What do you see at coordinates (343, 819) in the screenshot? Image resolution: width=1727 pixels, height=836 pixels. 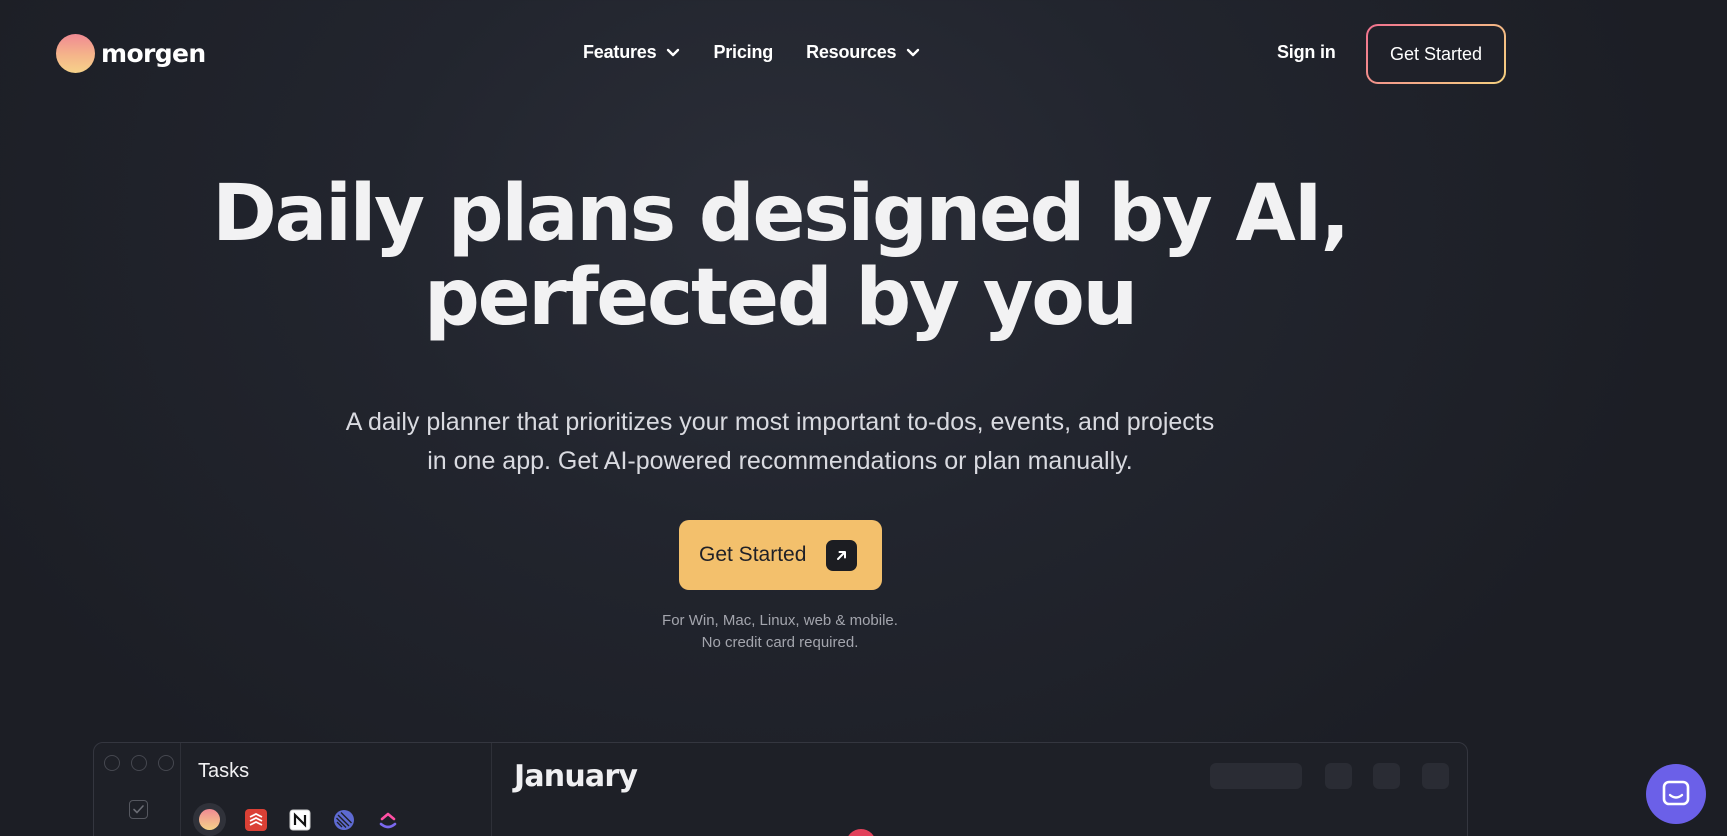 I see `linear-icon` at bounding box center [343, 819].